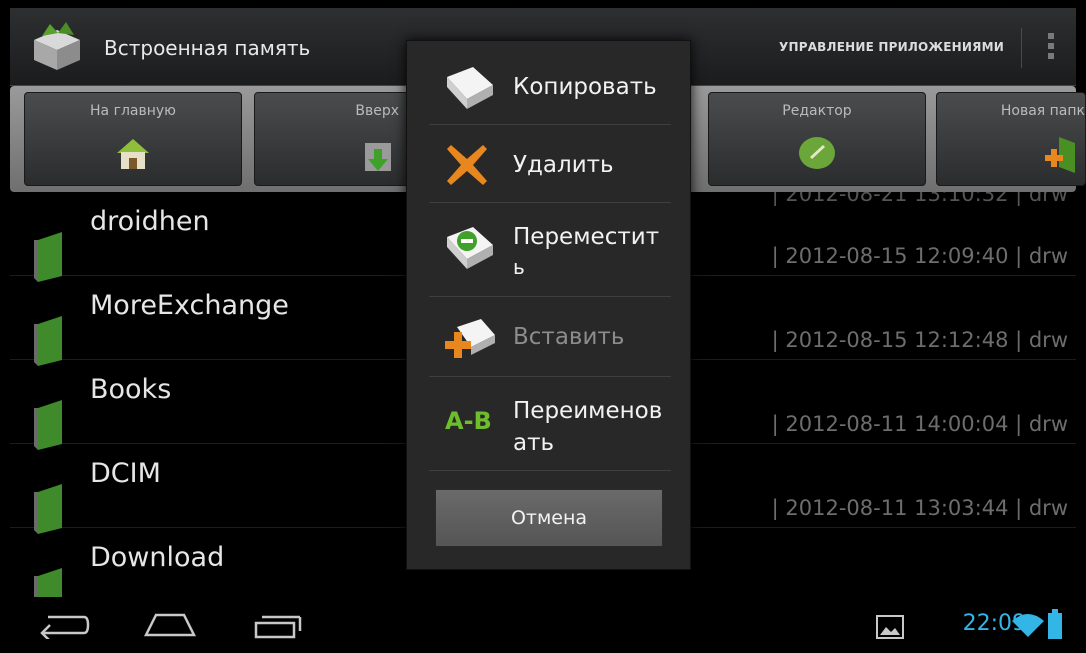 Image resolution: width=1086 pixels, height=653 pixels. Describe the element at coordinates (1060, 157) in the screenshot. I see `new-folder-icon` at that location.